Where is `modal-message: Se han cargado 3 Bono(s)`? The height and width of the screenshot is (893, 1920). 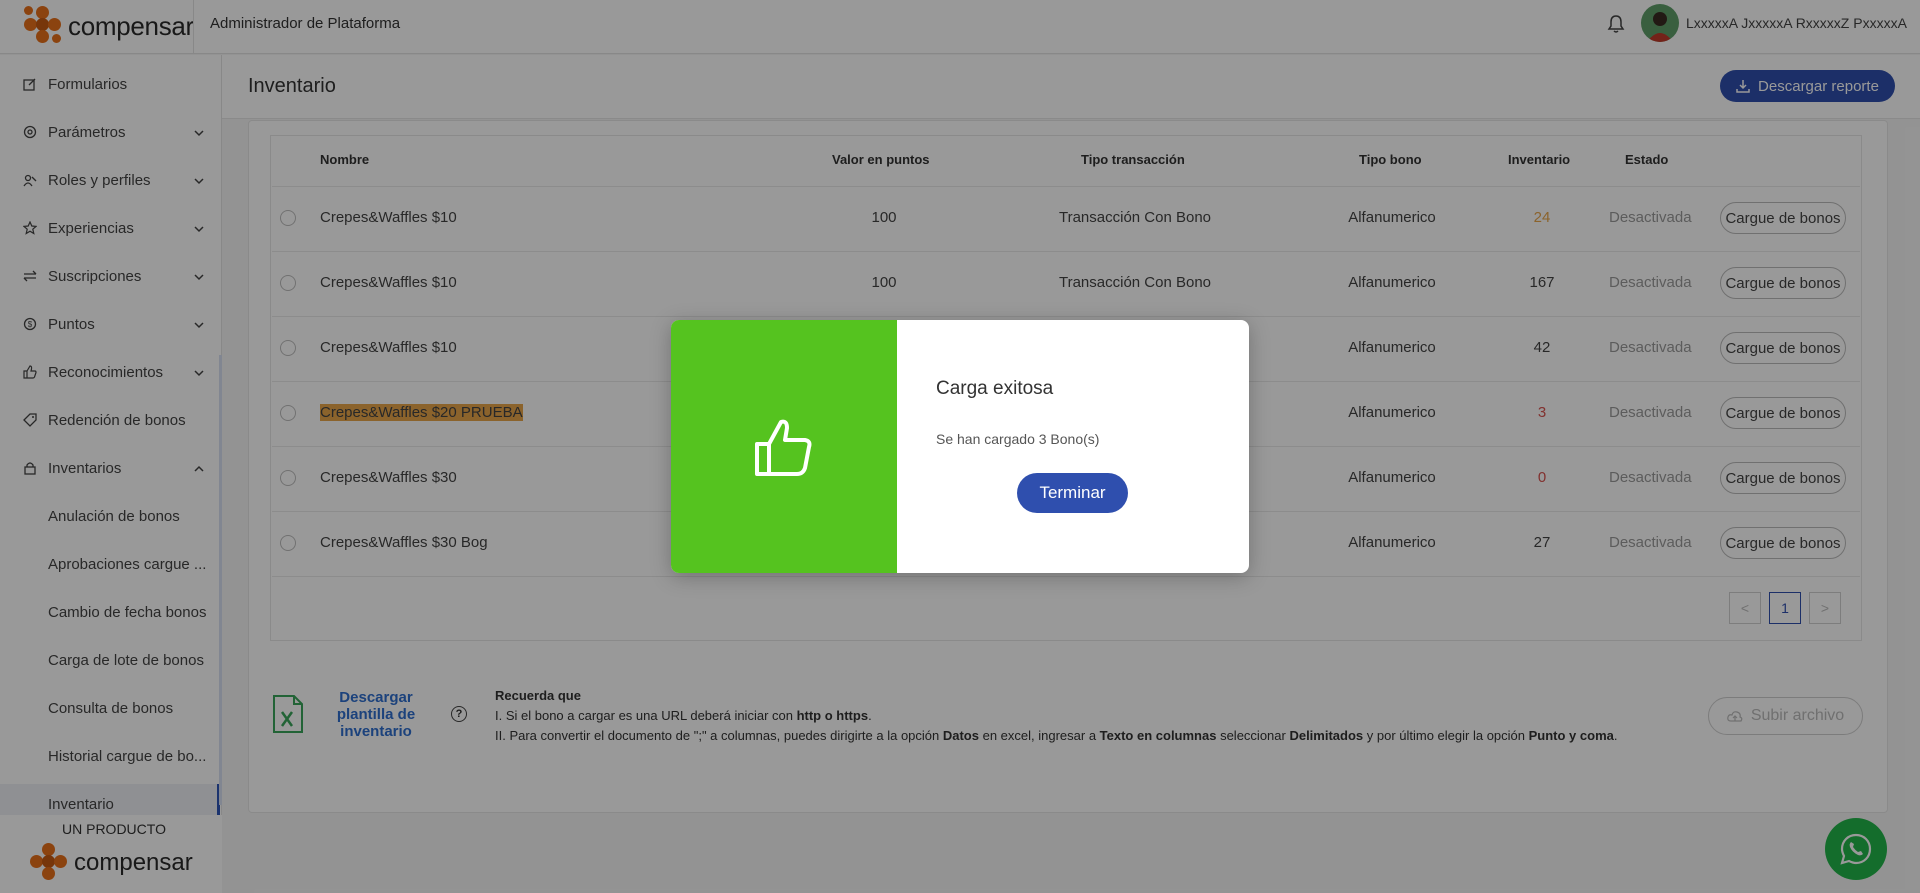 modal-message: Se han cargado 3 Bono(s) is located at coordinates (1018, 439).